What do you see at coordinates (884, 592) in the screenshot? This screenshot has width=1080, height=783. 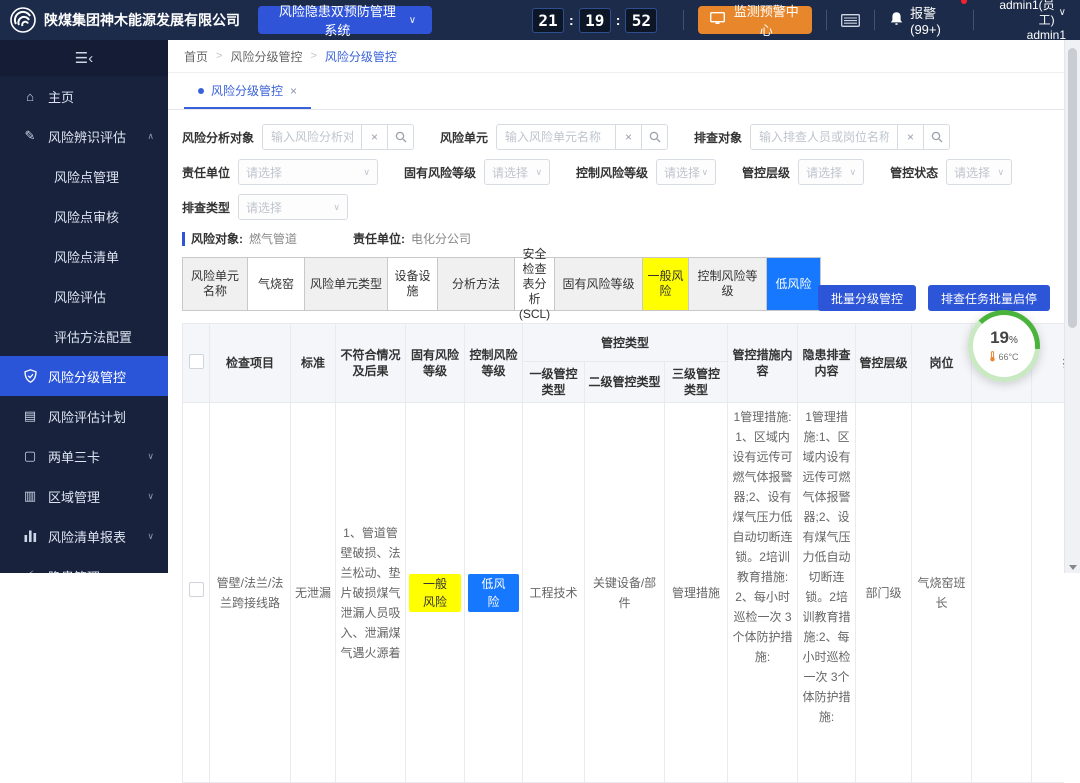 I see `cell-control-layer: 部门级` at bounding box center [884, 592].